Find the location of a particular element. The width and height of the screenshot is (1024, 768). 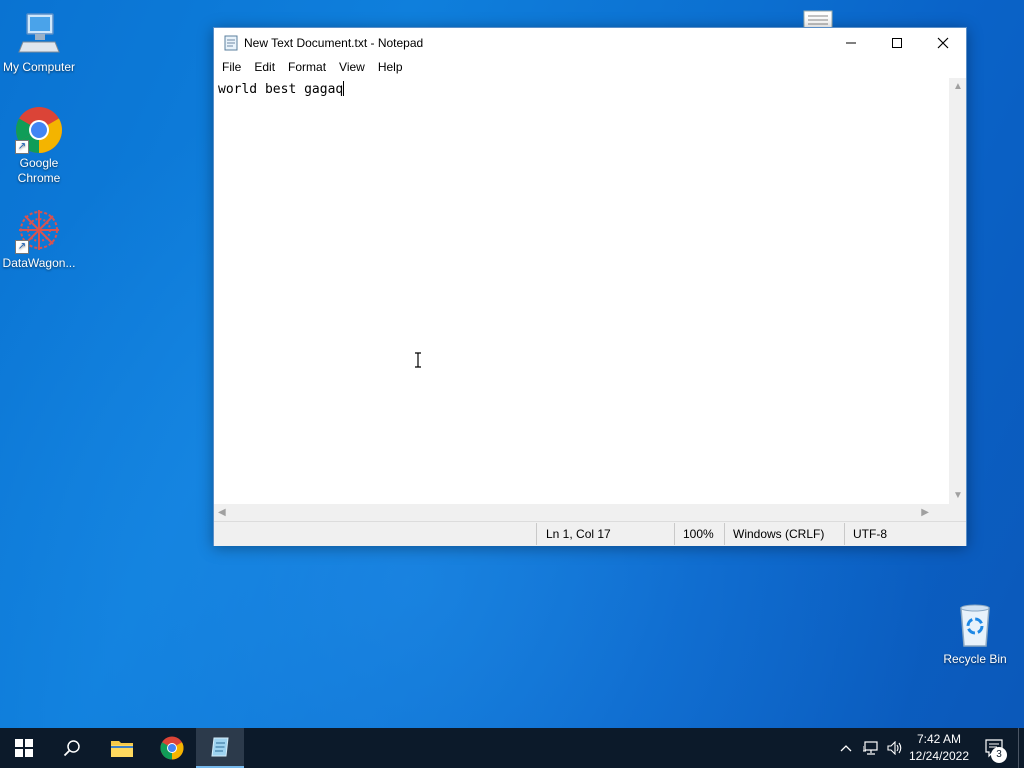

notifications-button: 3 is located at coordinates (995, 748).